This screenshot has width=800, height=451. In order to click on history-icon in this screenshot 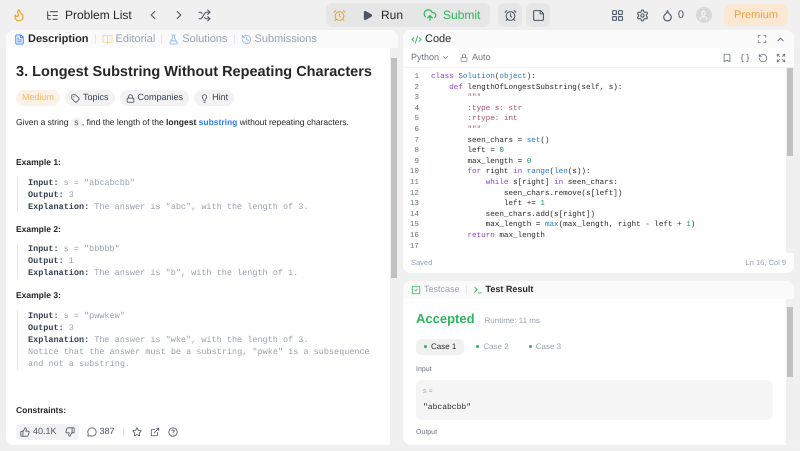, I will do `click(246, 39)`.